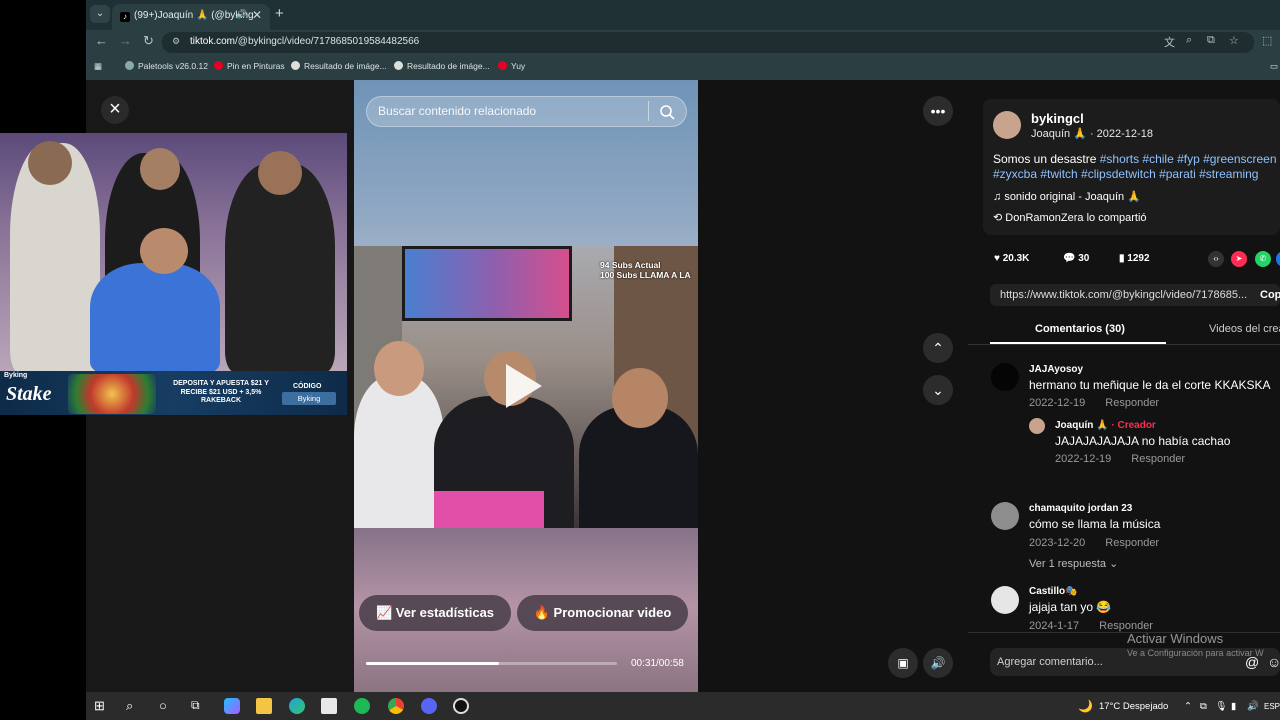 Image resolution: width=1280 pixels, height=720 pixels. I want to click on comment-button: 💬 30, so click(1076, 258).